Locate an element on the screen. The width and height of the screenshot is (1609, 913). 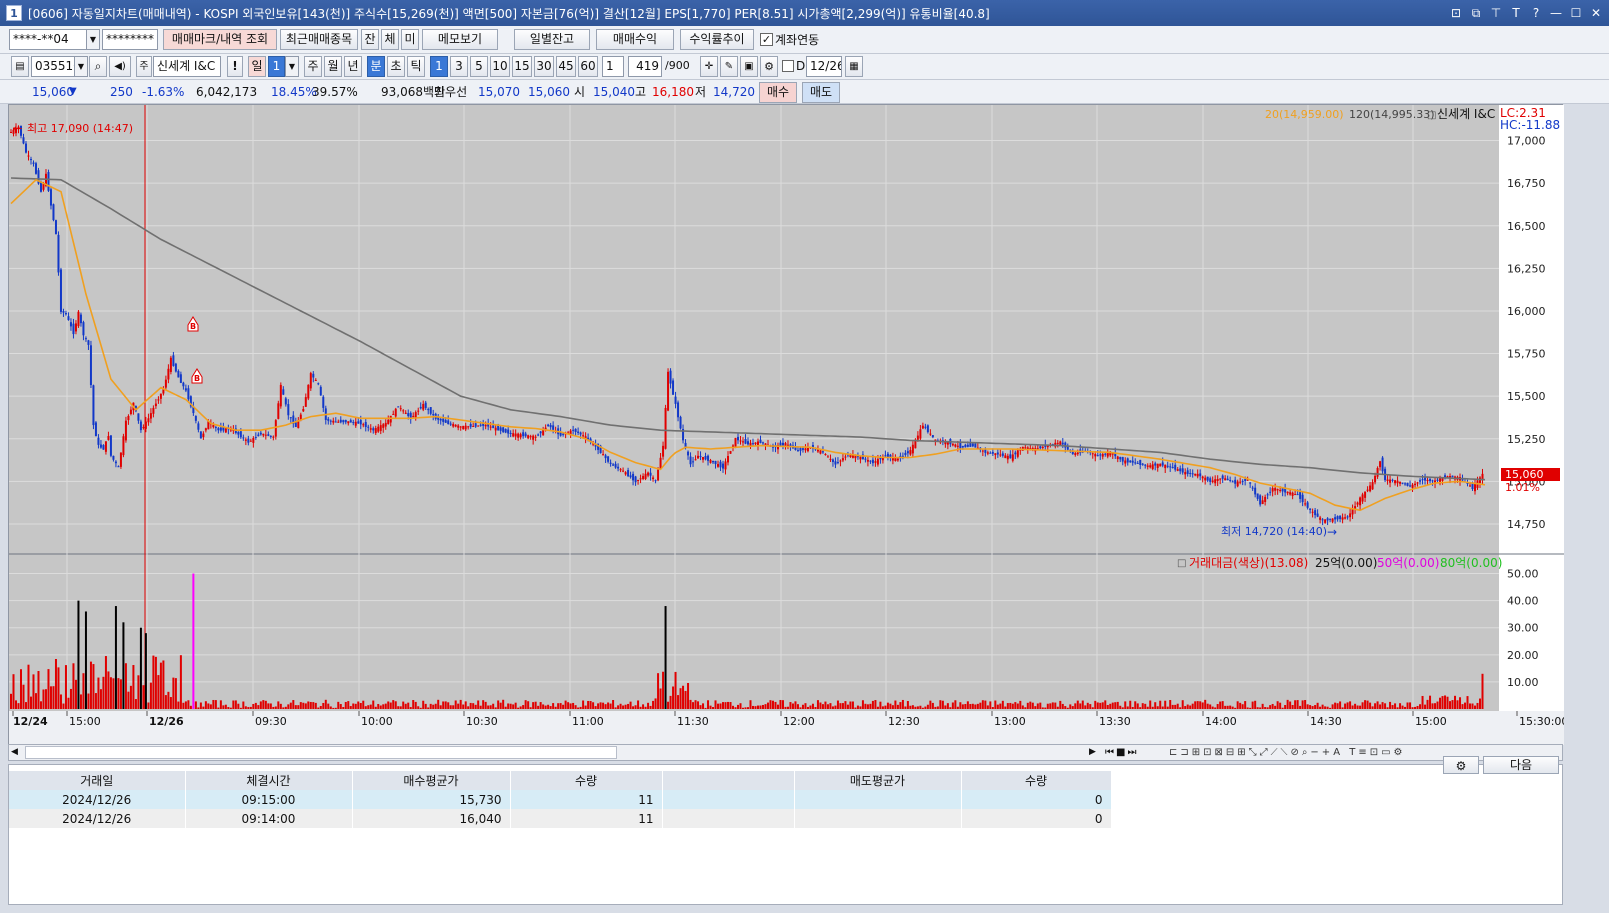
interval-input: 1 is located at coordinates (613, 66).